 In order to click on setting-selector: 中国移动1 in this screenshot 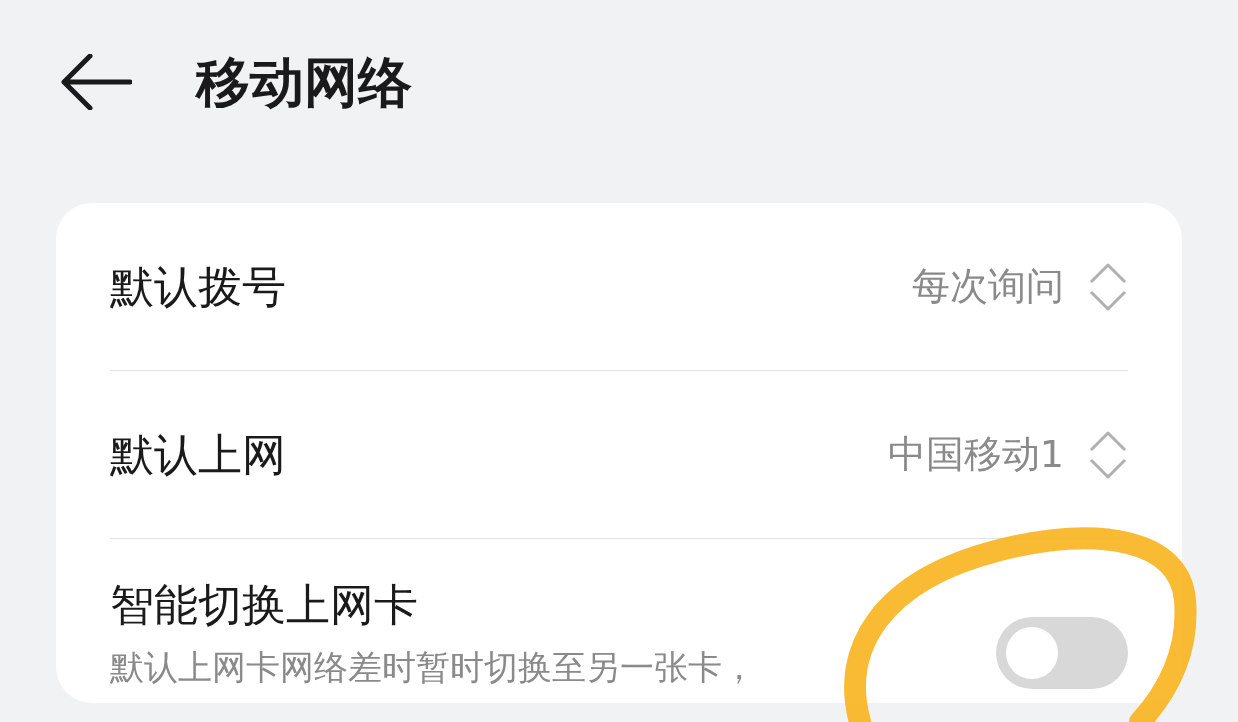, I will do `click(1007, 454)`.